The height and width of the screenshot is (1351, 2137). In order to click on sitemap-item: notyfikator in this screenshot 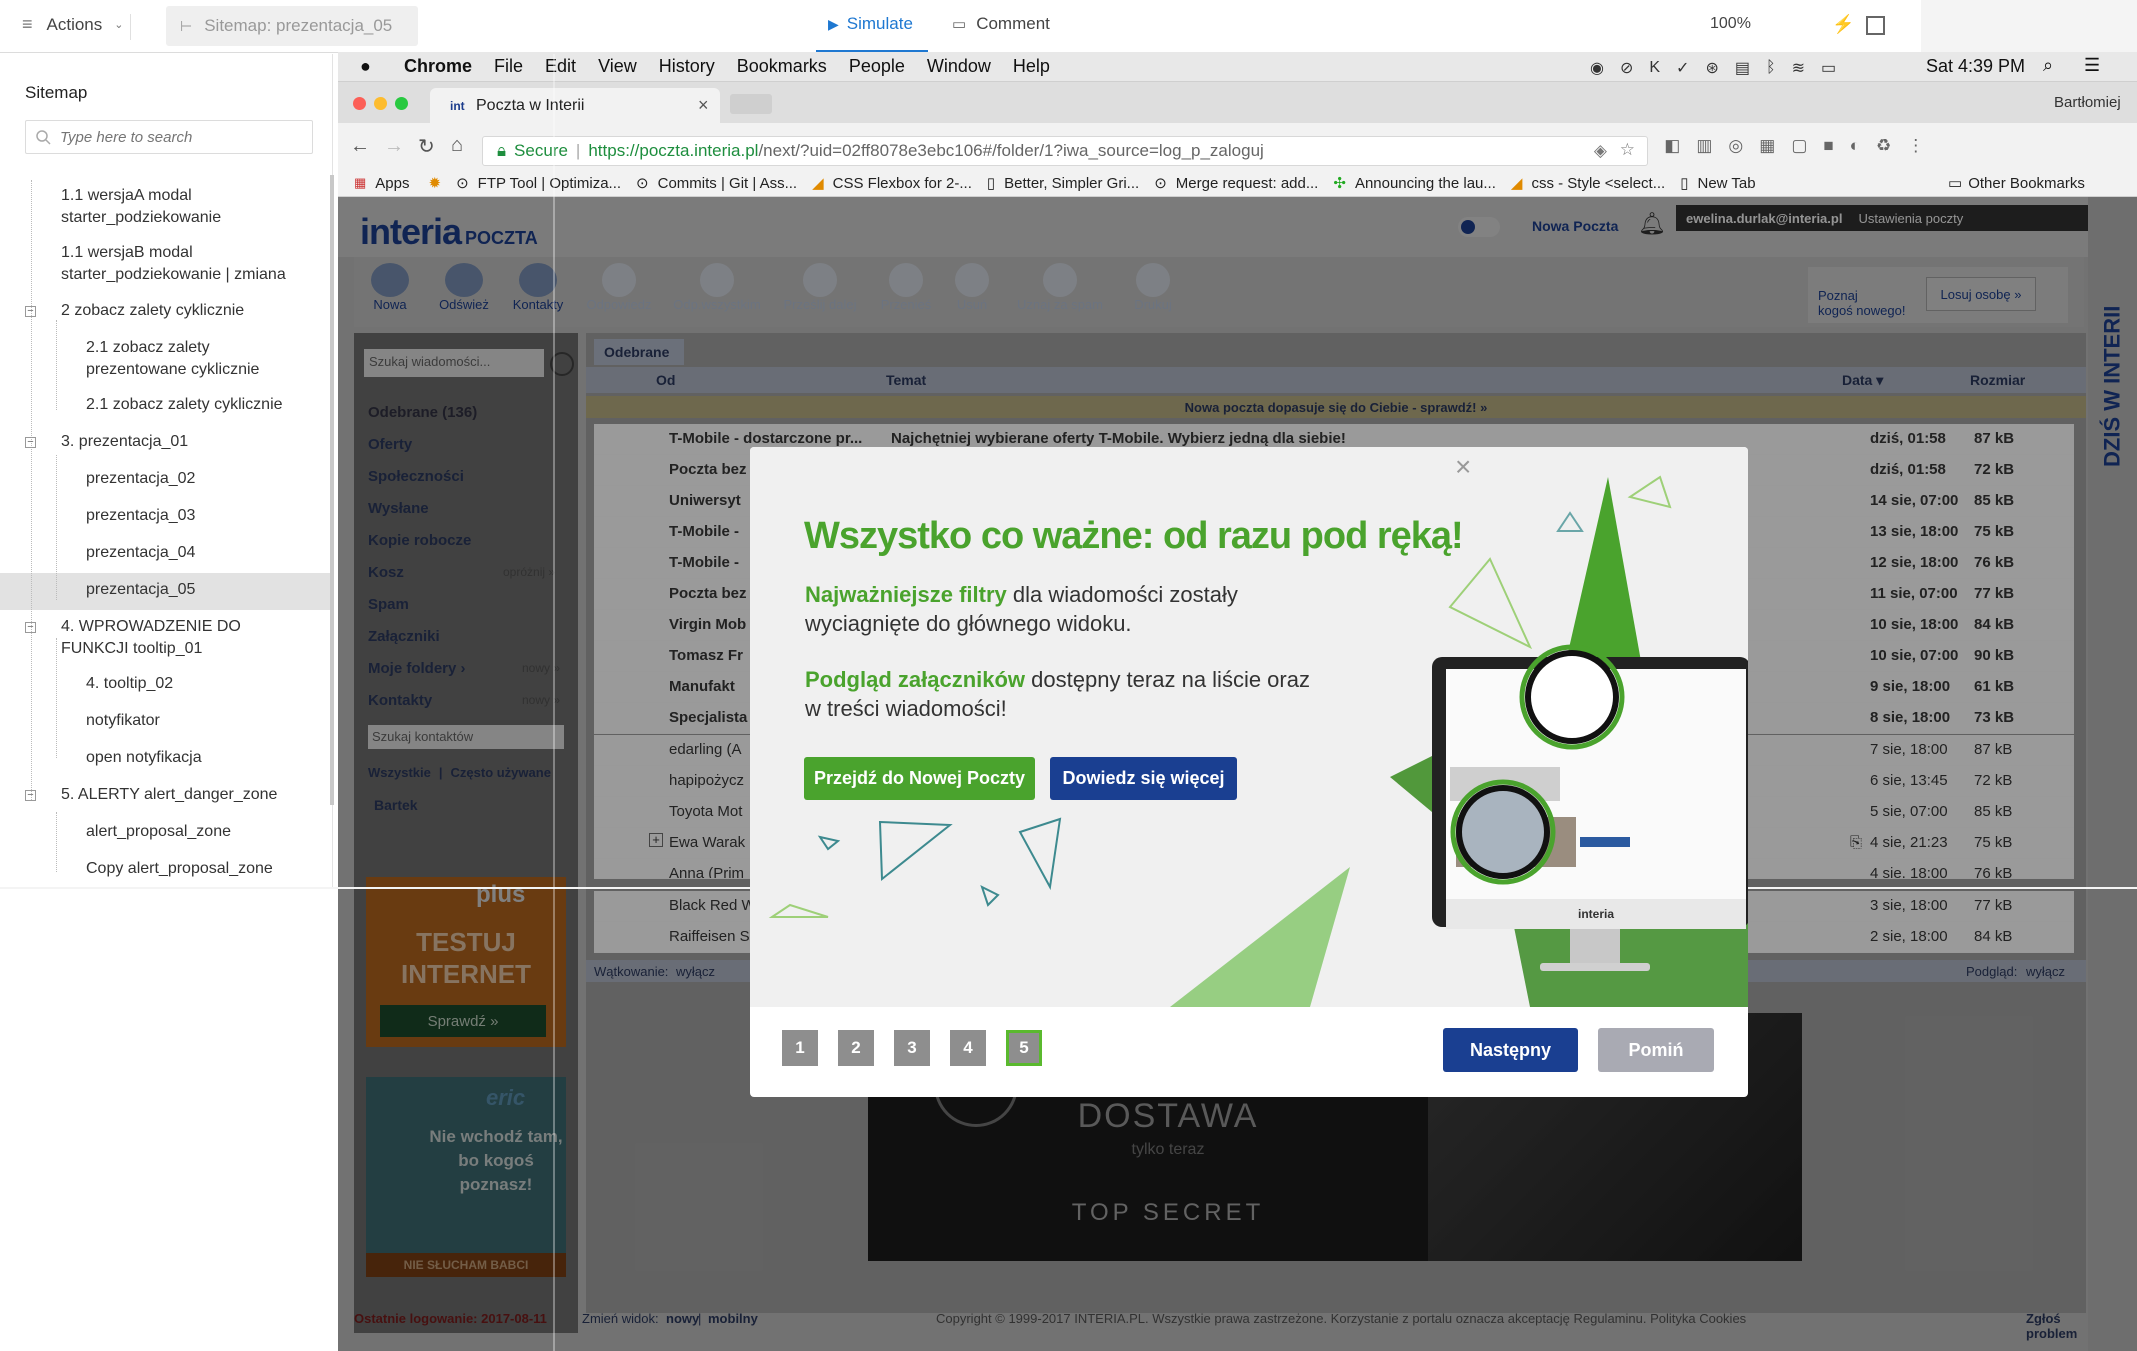, I will do `click(123, 721)`.